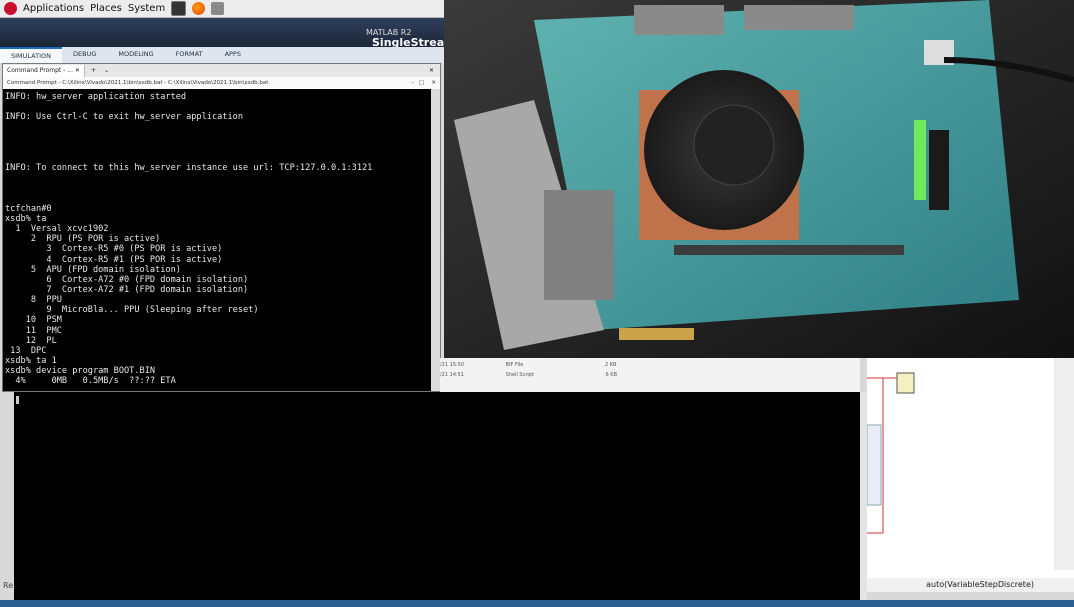  Describe the element at coordinates (199, 8) in the screenshot. I see `firefox-launcher-icon` at that location.